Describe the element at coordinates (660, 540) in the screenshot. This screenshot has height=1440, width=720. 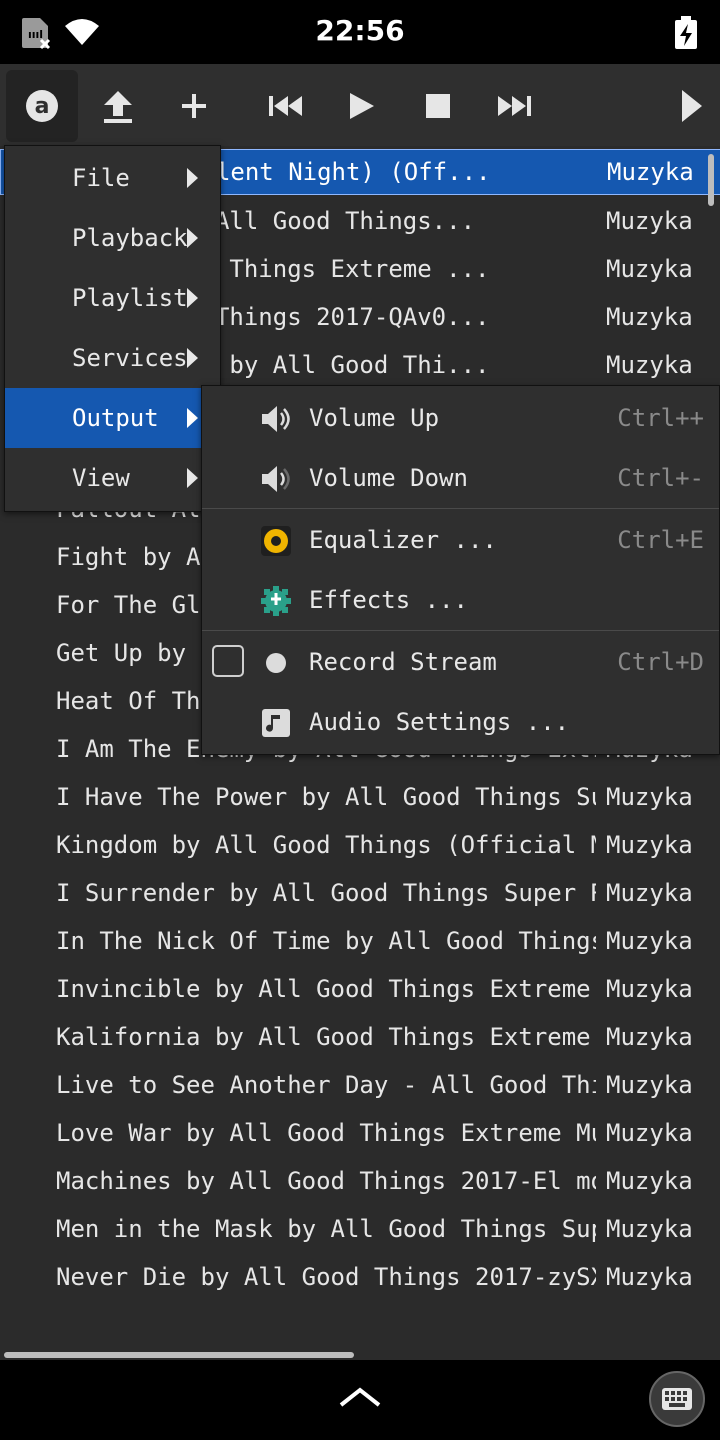
I see `equalizer-shortcut: Ctrl+E` at that location.